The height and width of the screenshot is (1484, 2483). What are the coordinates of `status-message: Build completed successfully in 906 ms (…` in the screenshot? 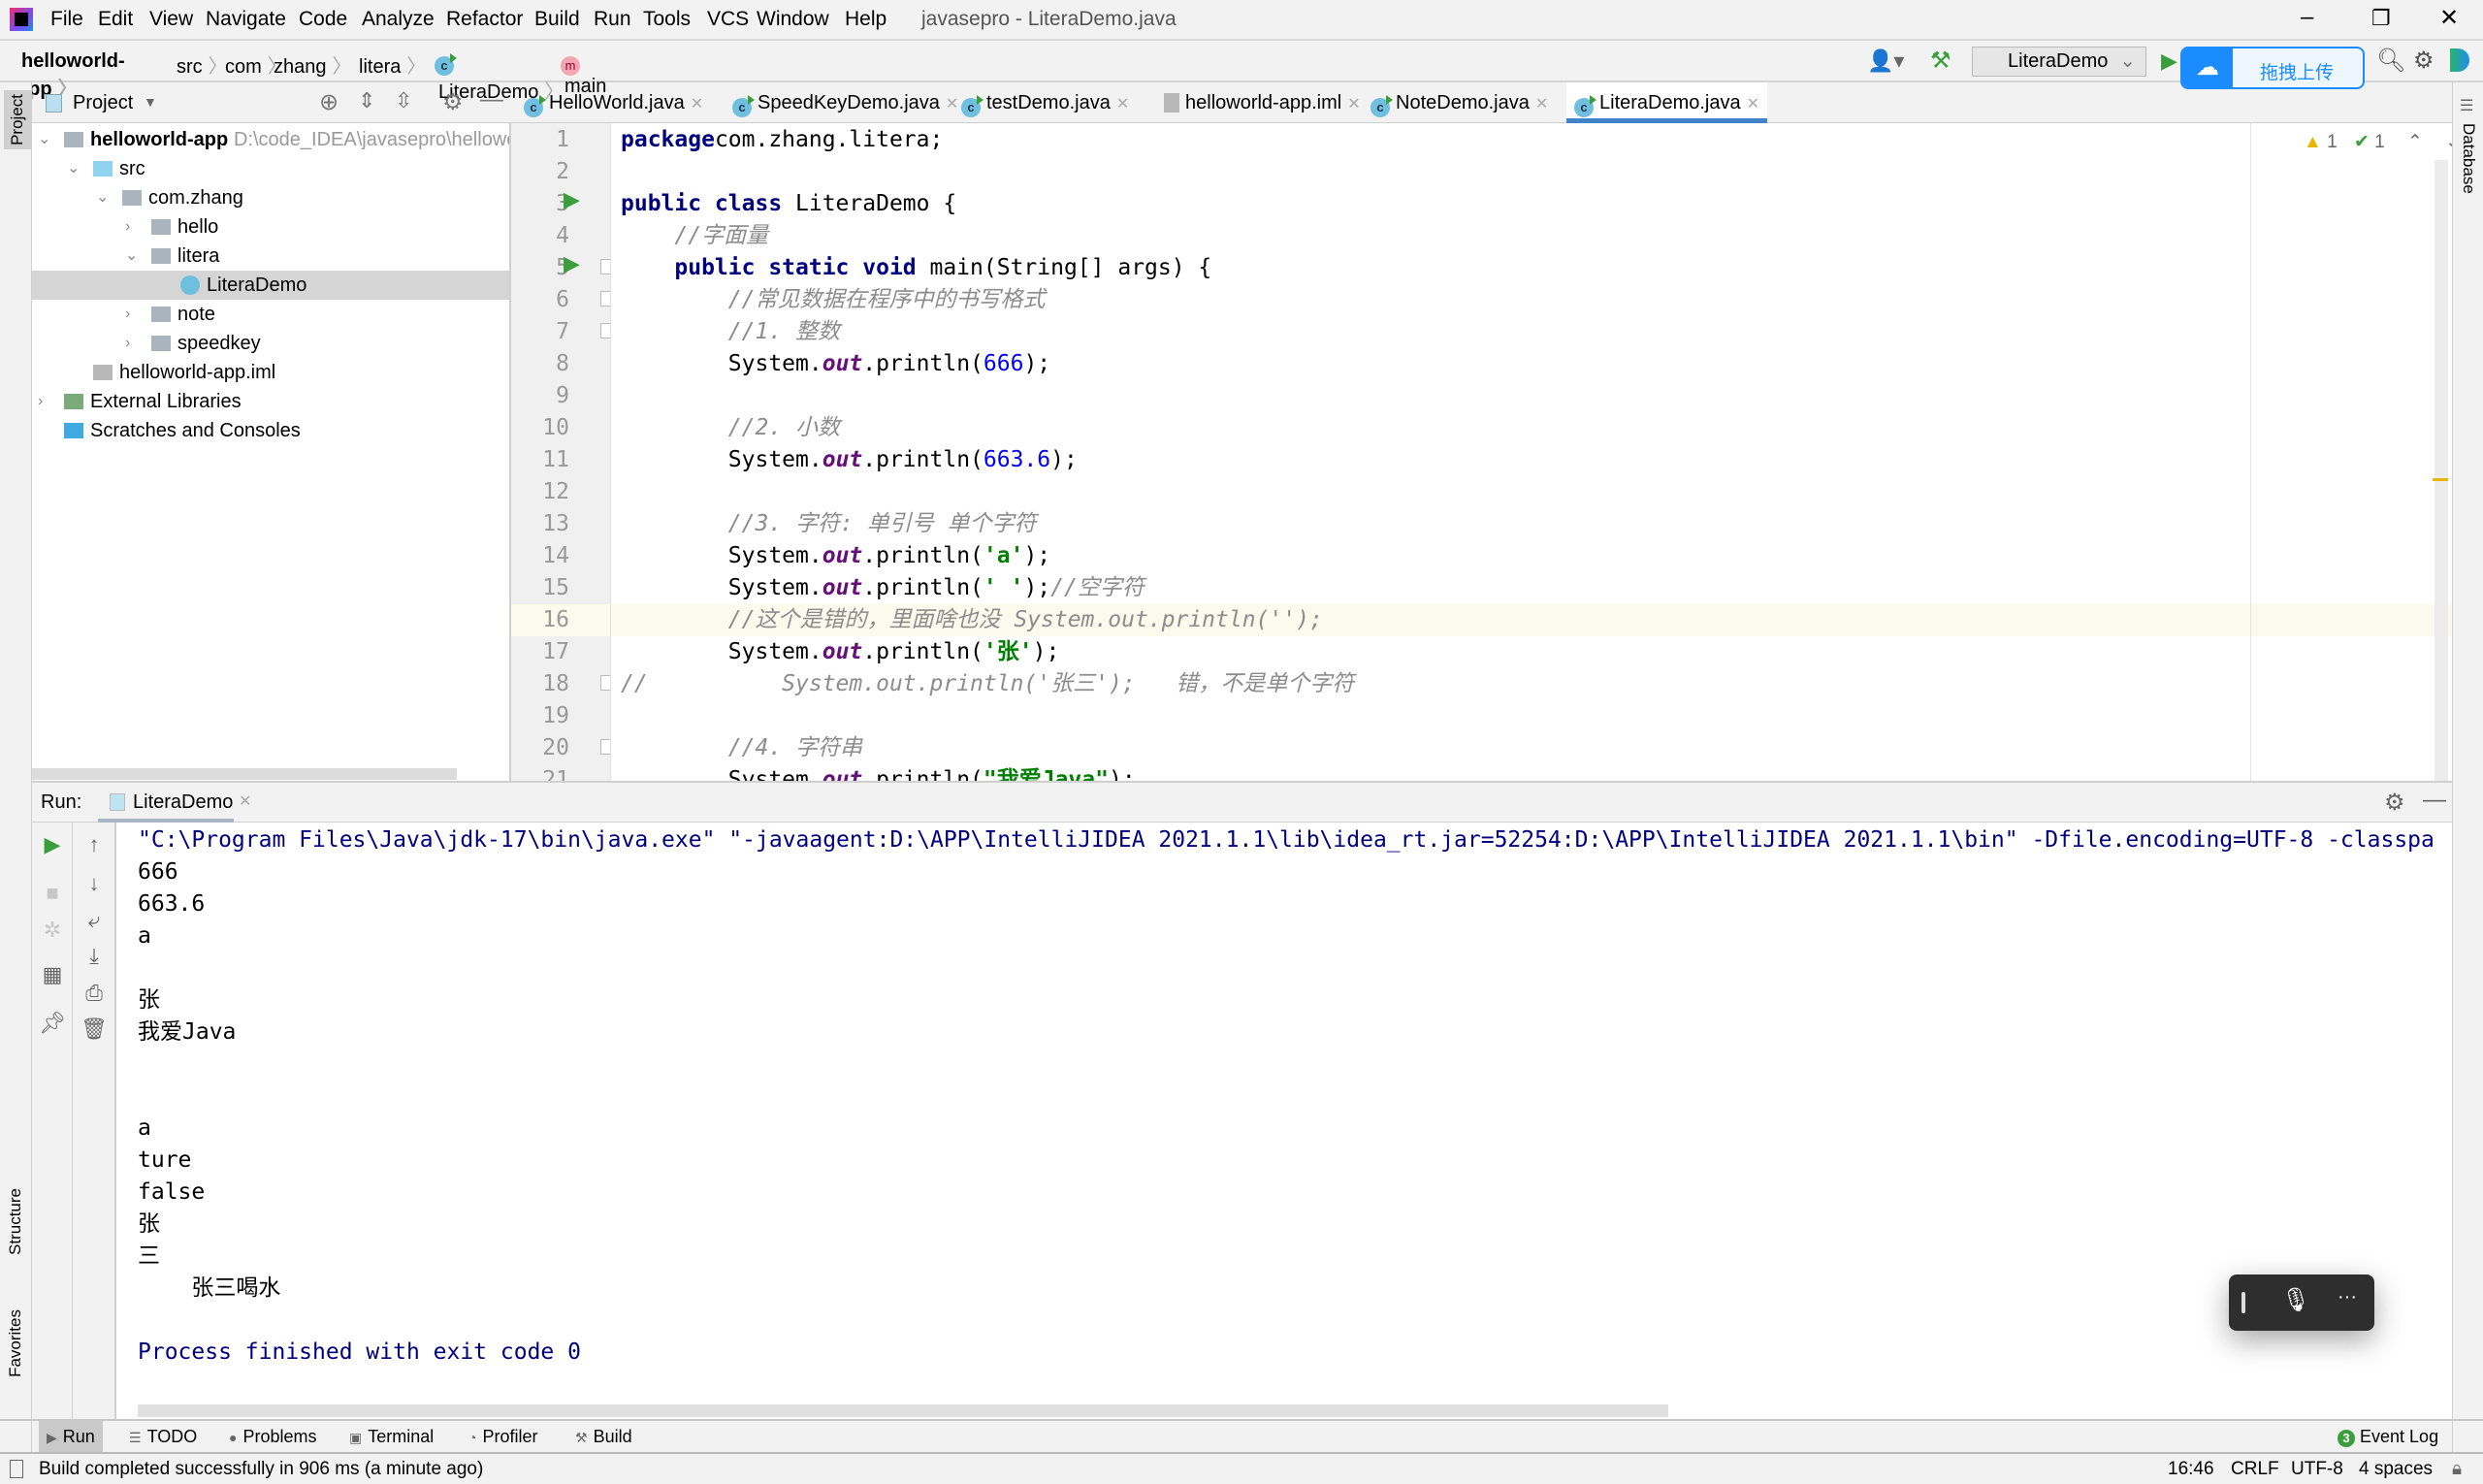 It's located at (261, 1469).